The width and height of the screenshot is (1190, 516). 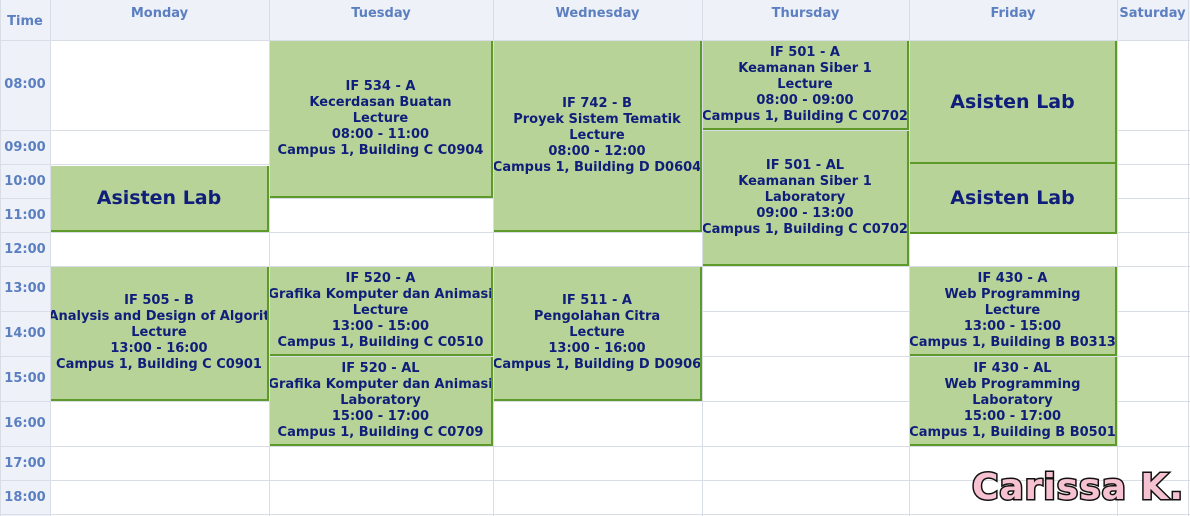 What do you see at coordinates (1013, 432) in the screenshot?
I see `event-location: Campus 1, Building B B0501` at bounding box center [1013, 432].